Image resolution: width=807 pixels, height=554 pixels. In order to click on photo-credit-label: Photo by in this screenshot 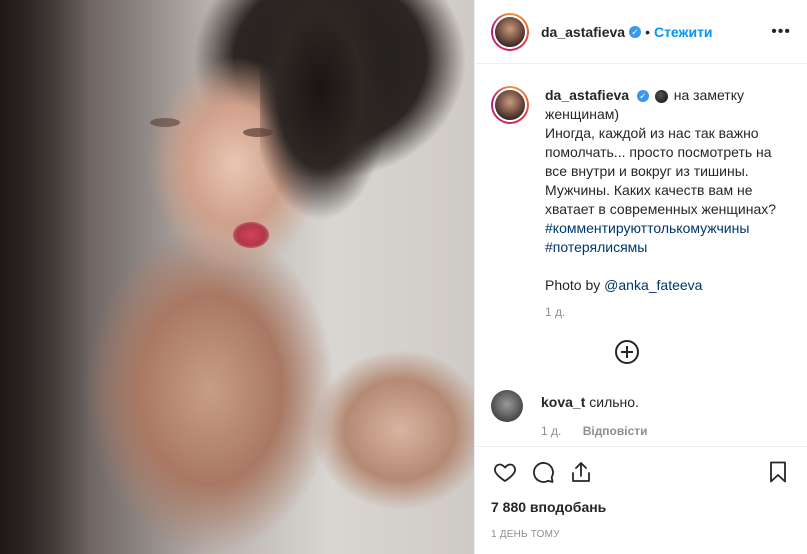, I will do `click(573, 285)`.